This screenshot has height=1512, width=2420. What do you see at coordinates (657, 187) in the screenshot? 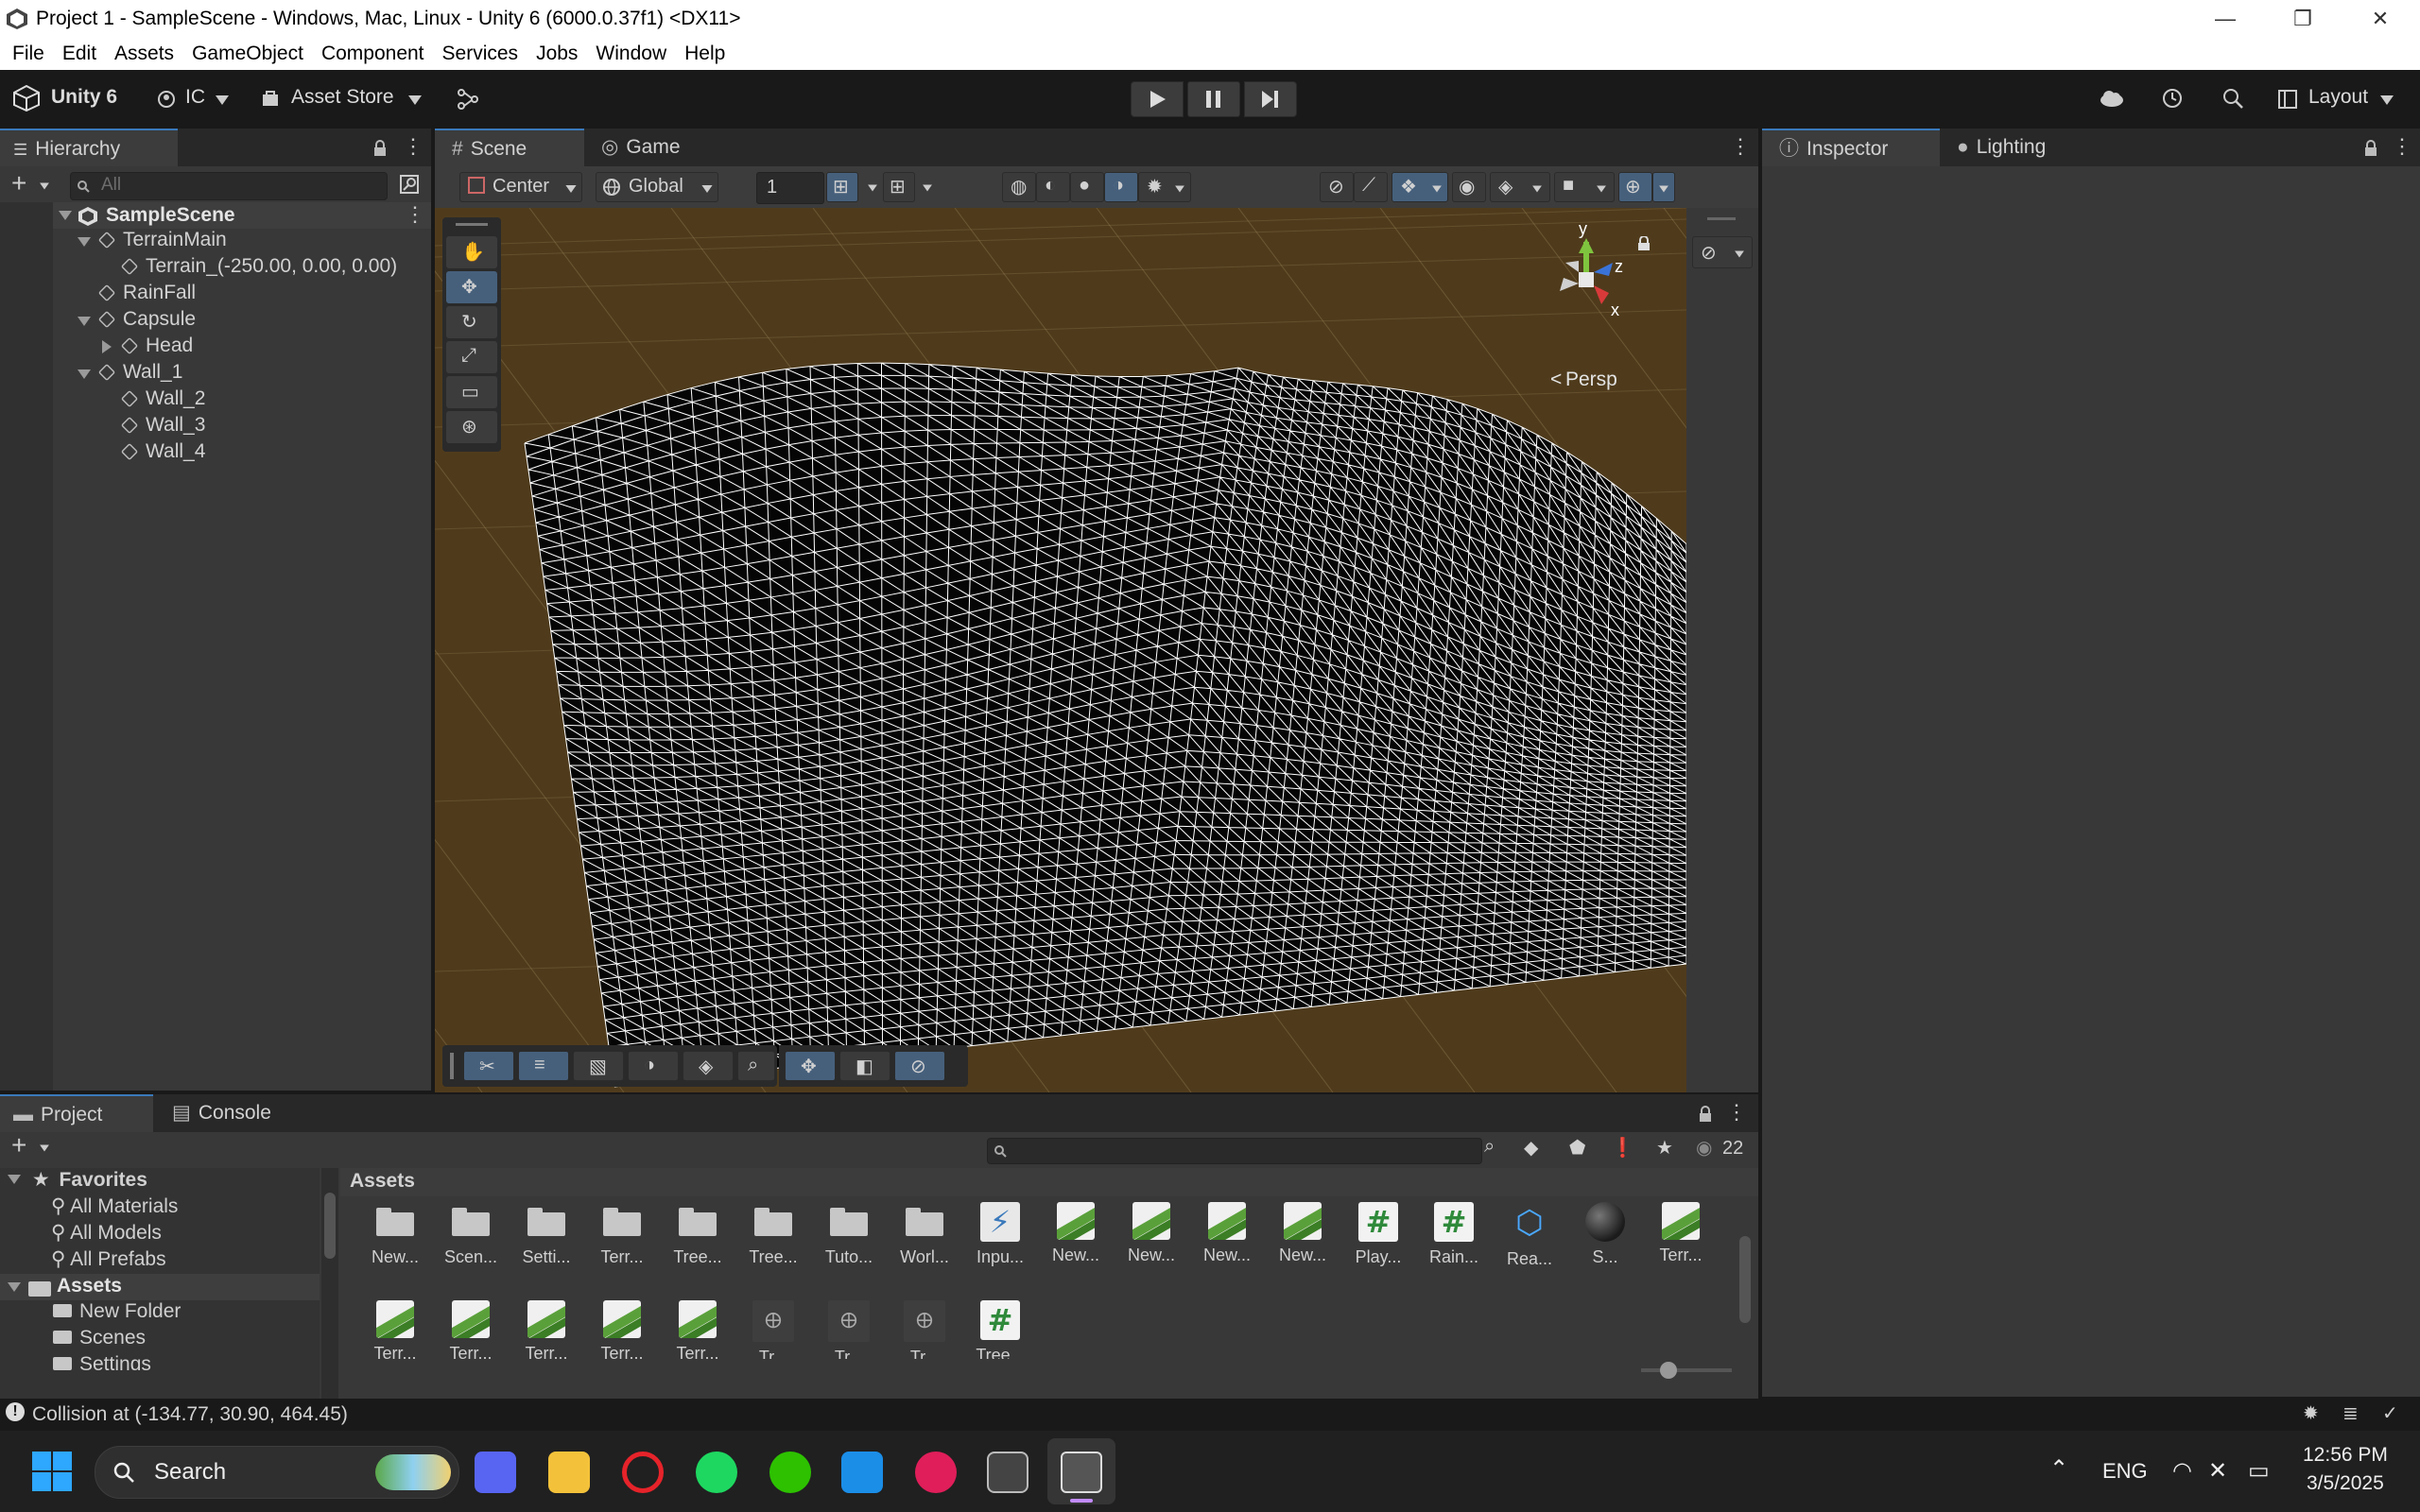
I see `space-dropdown: Global` at bounding box center [657, 187].